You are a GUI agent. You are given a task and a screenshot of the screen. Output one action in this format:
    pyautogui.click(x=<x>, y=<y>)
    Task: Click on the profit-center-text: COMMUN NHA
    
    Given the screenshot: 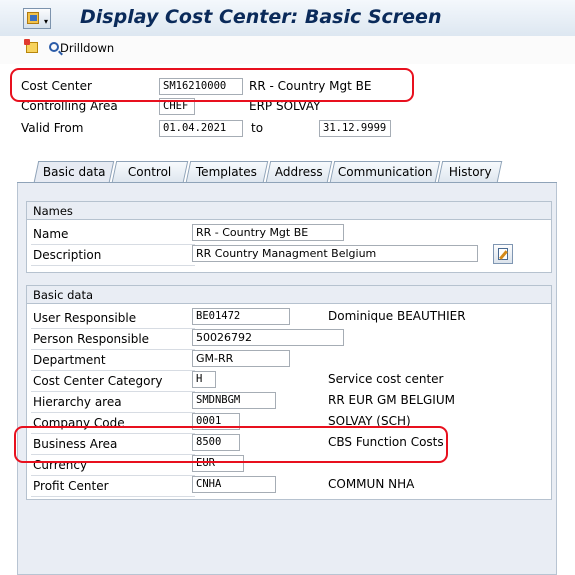 What is the action you would take?
    pyautogui.click(x=371, y=484)
    